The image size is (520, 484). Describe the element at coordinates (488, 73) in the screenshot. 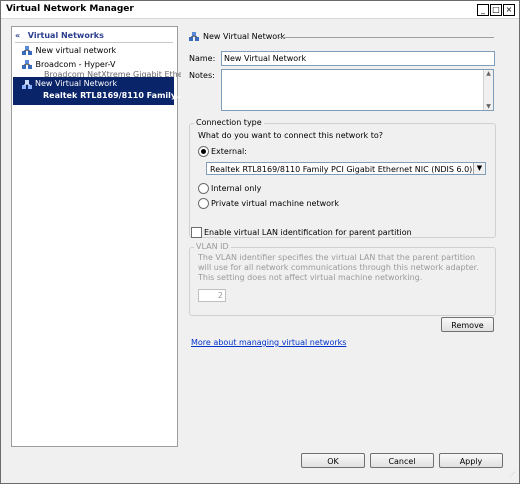

I see `scroll-up-icon: ▲` at that location.